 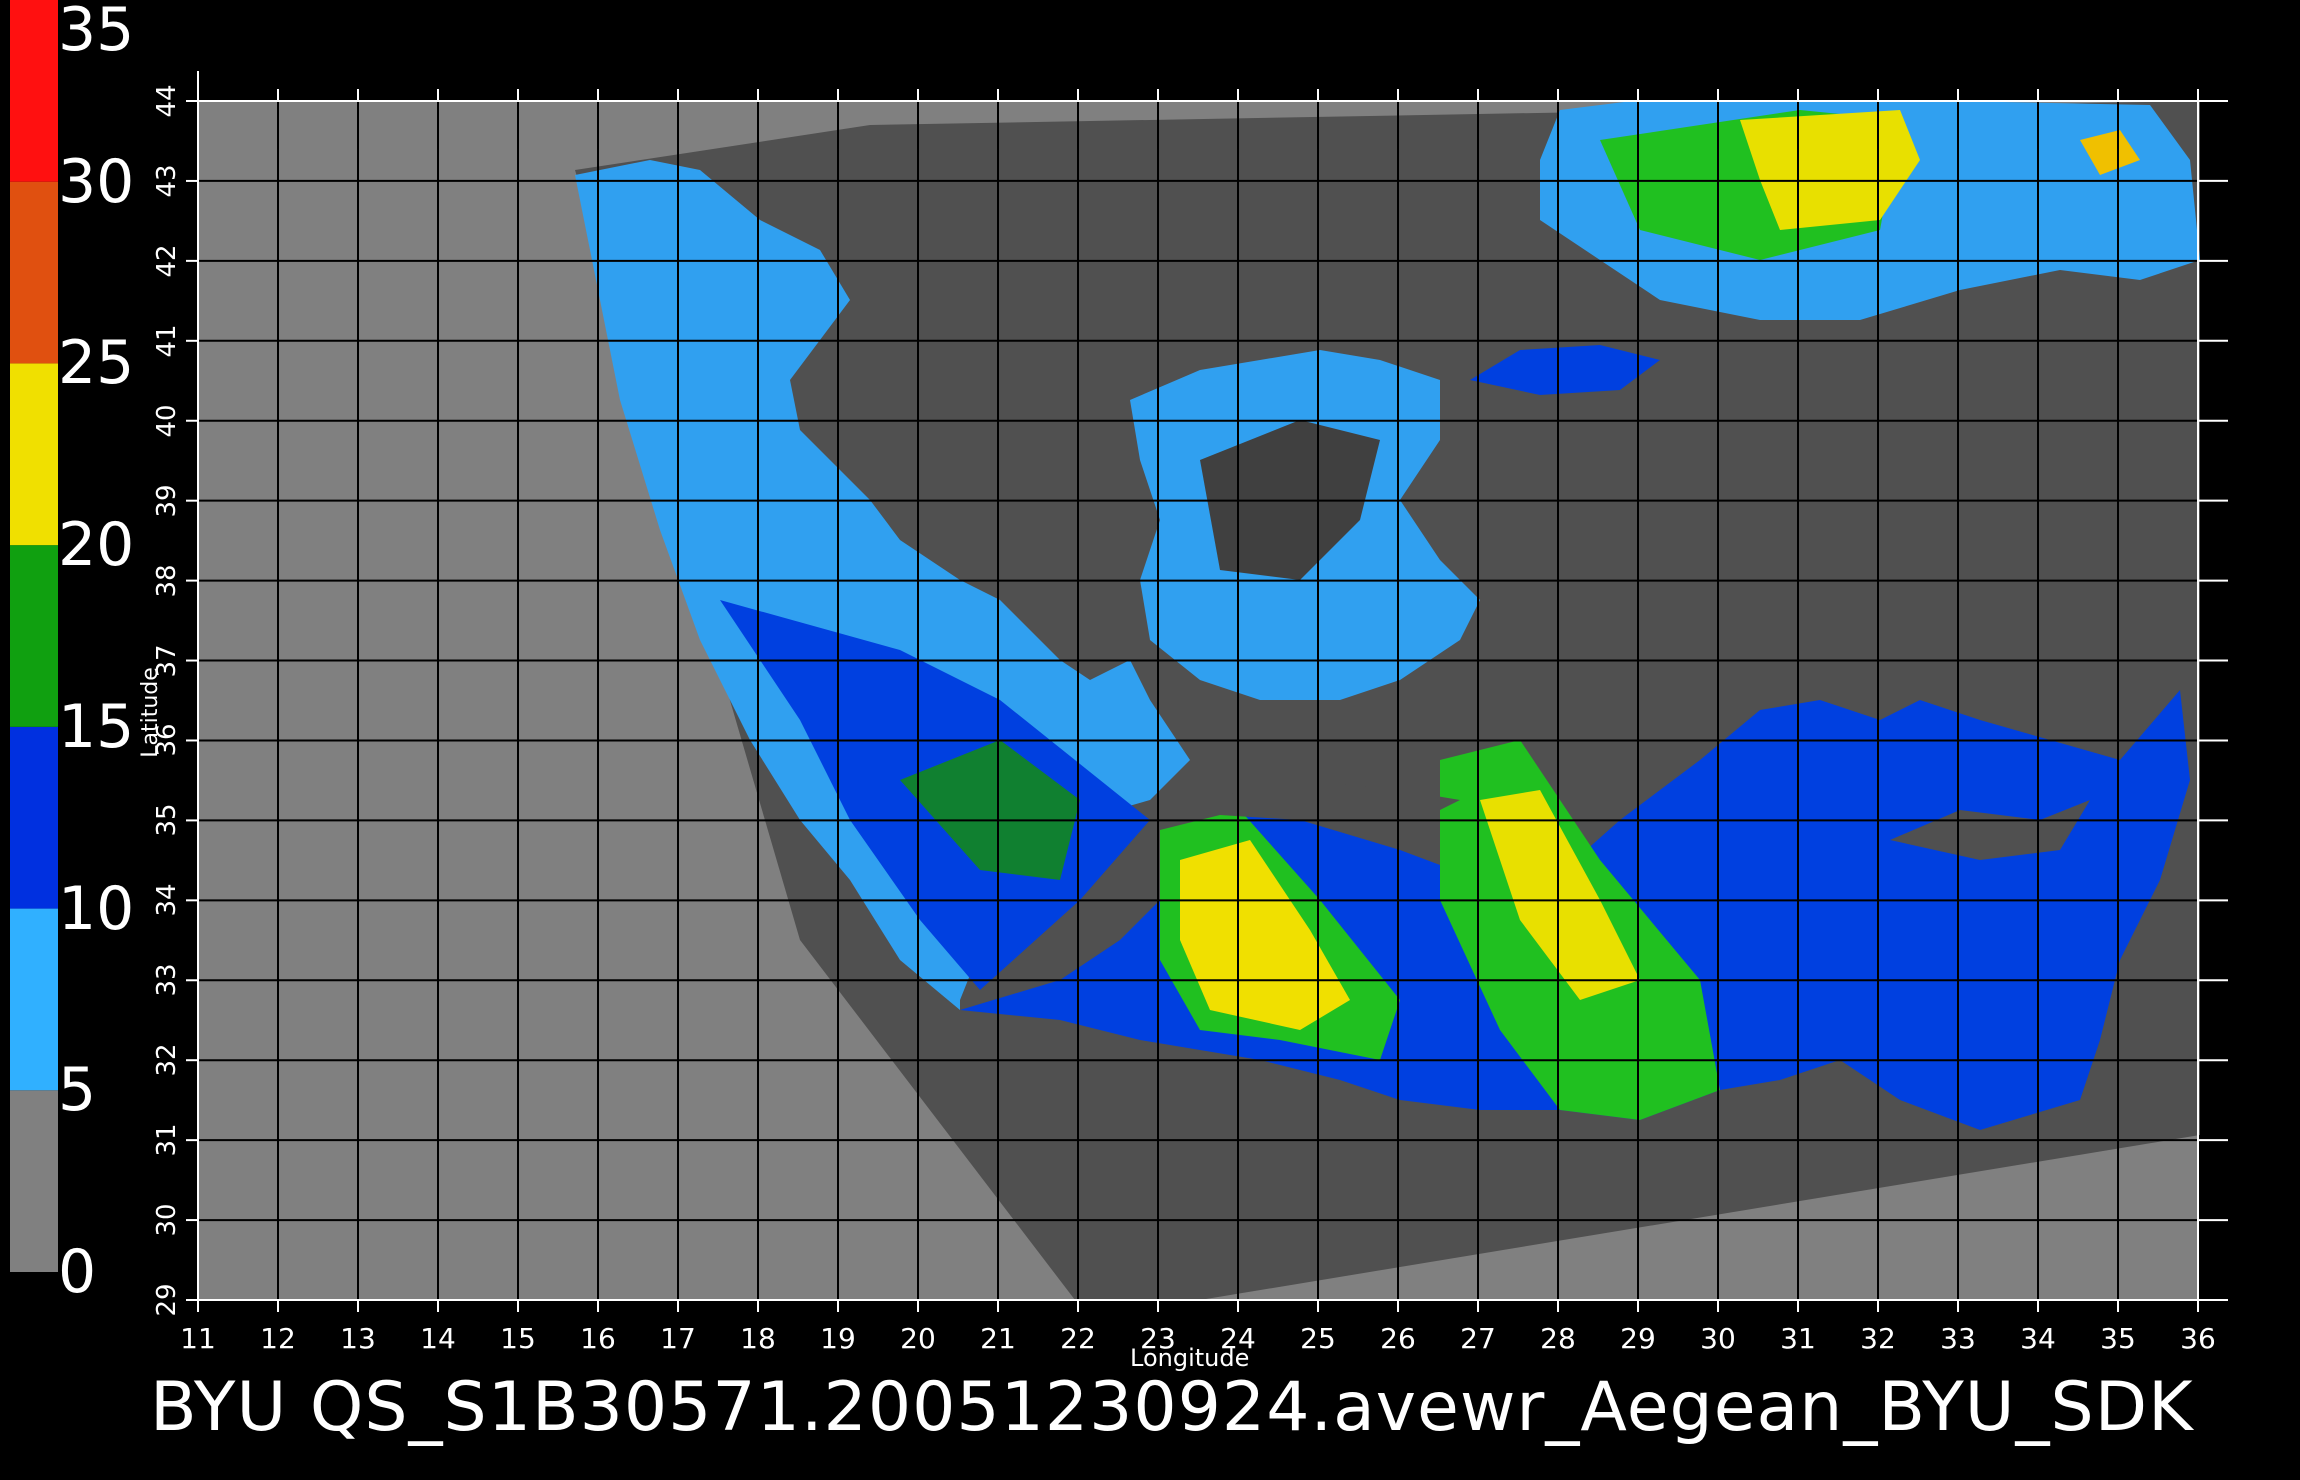 What do you see at coordinates (1398, 1338) in the screenshot?
I see `longitude-tick-label: 26` at bounding box center [1398, 1338].